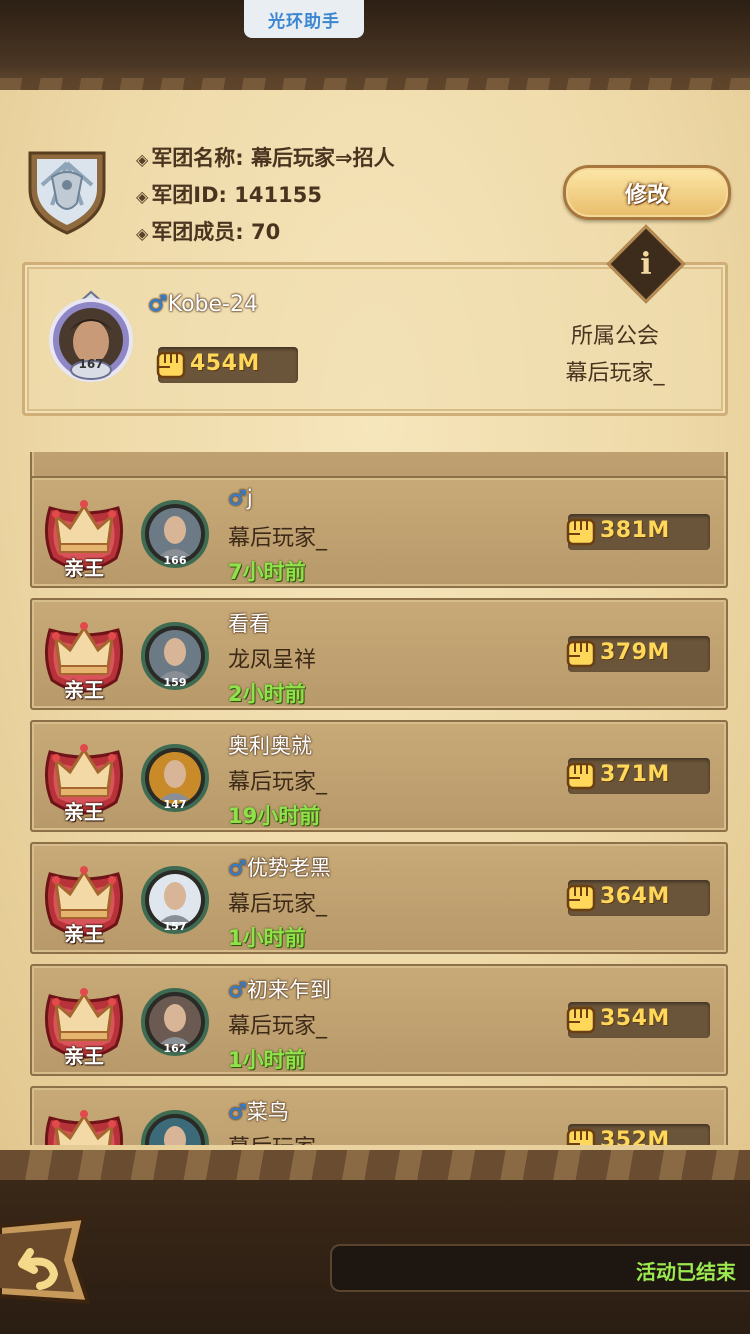 Image resolution: width=750 pixels, height=1334 pixels. I want to click on leader-name-text: Kobe-24, so click(212, 304).